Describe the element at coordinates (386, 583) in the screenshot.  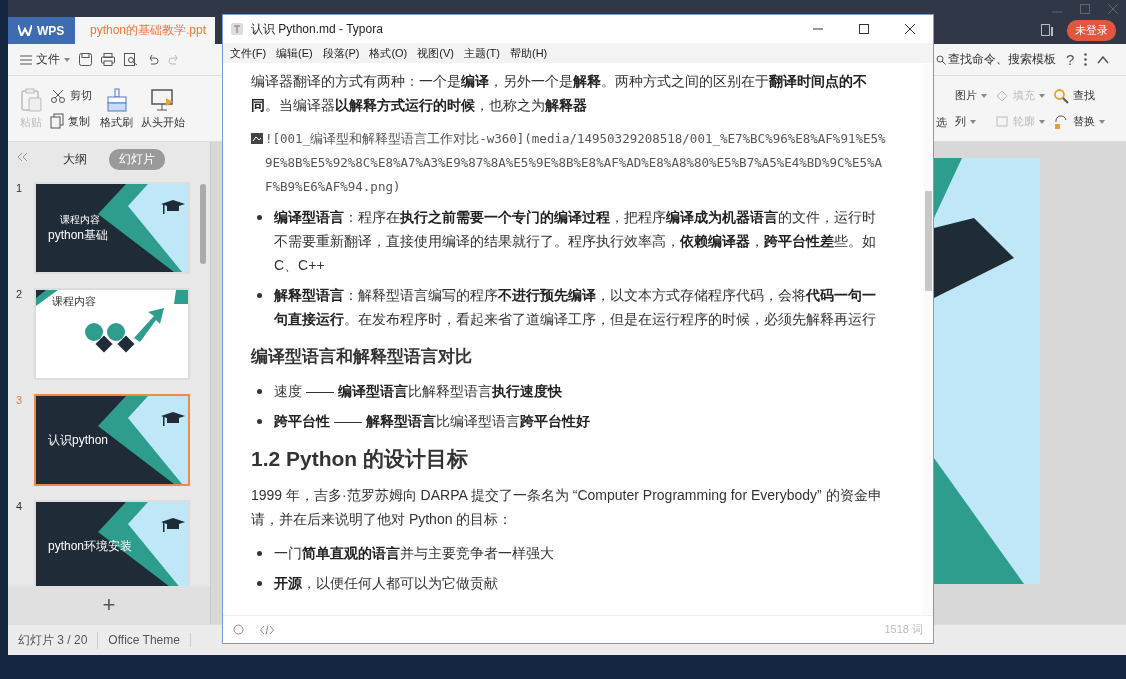
I see `list-item: 开源，以便任何人都可以为它做贡献` at that location.